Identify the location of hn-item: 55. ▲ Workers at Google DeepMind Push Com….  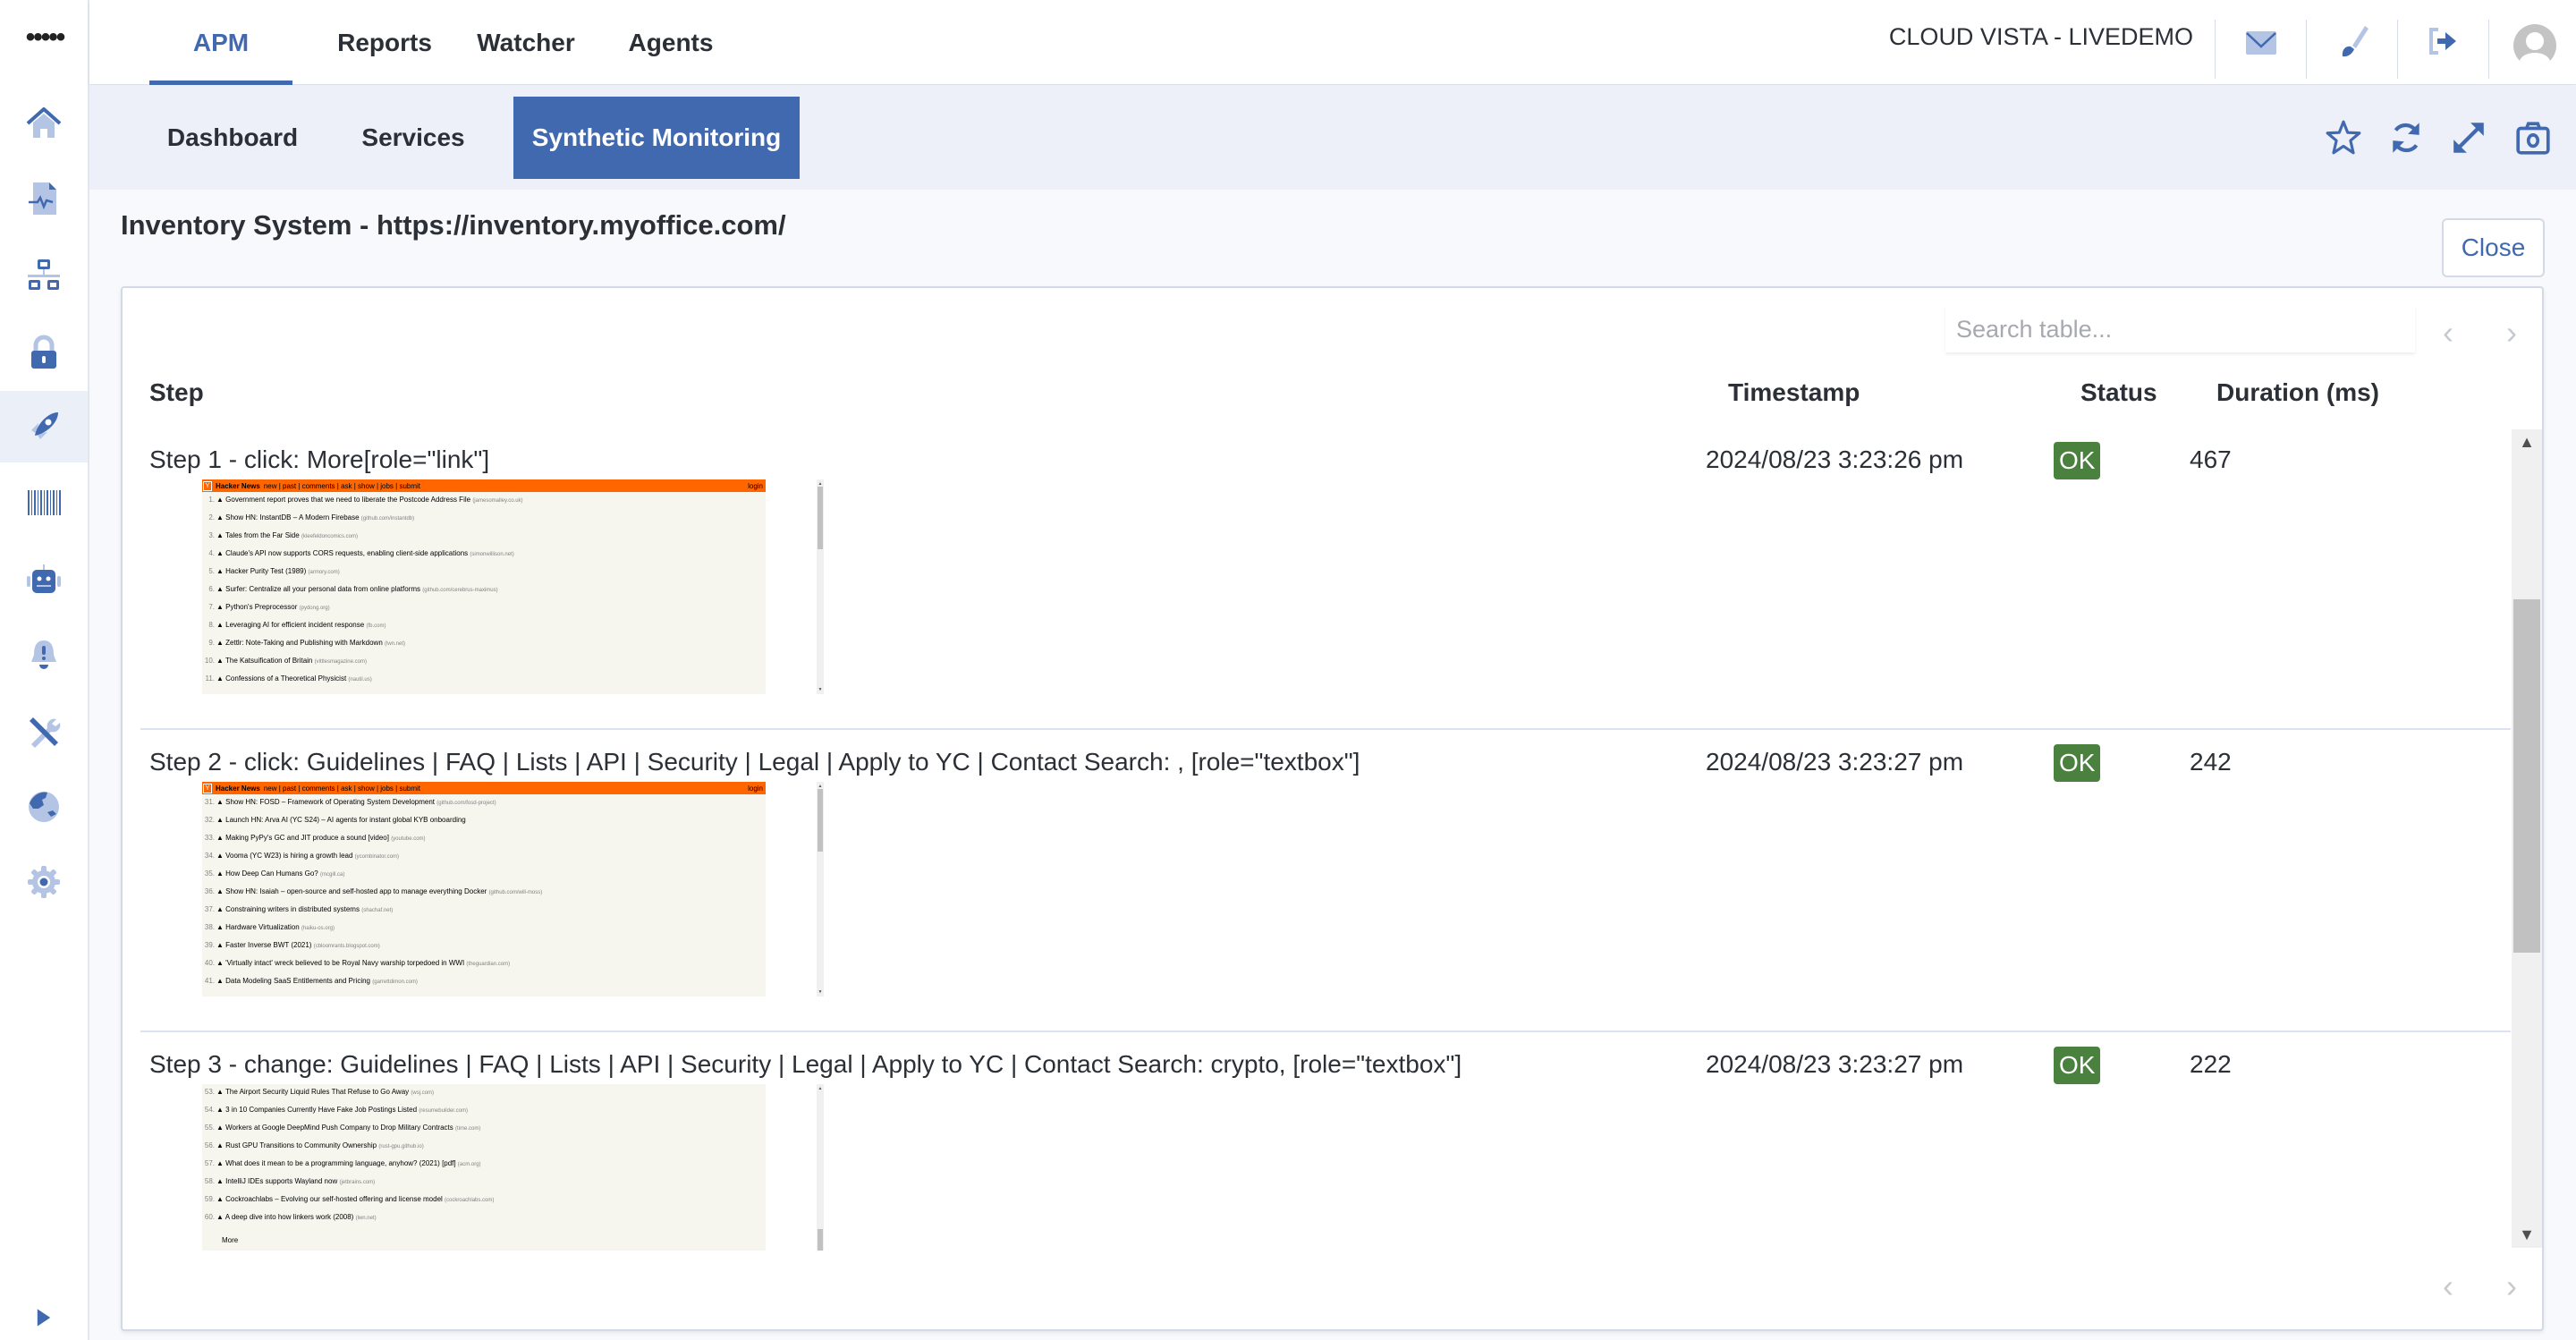
(485, 1132).